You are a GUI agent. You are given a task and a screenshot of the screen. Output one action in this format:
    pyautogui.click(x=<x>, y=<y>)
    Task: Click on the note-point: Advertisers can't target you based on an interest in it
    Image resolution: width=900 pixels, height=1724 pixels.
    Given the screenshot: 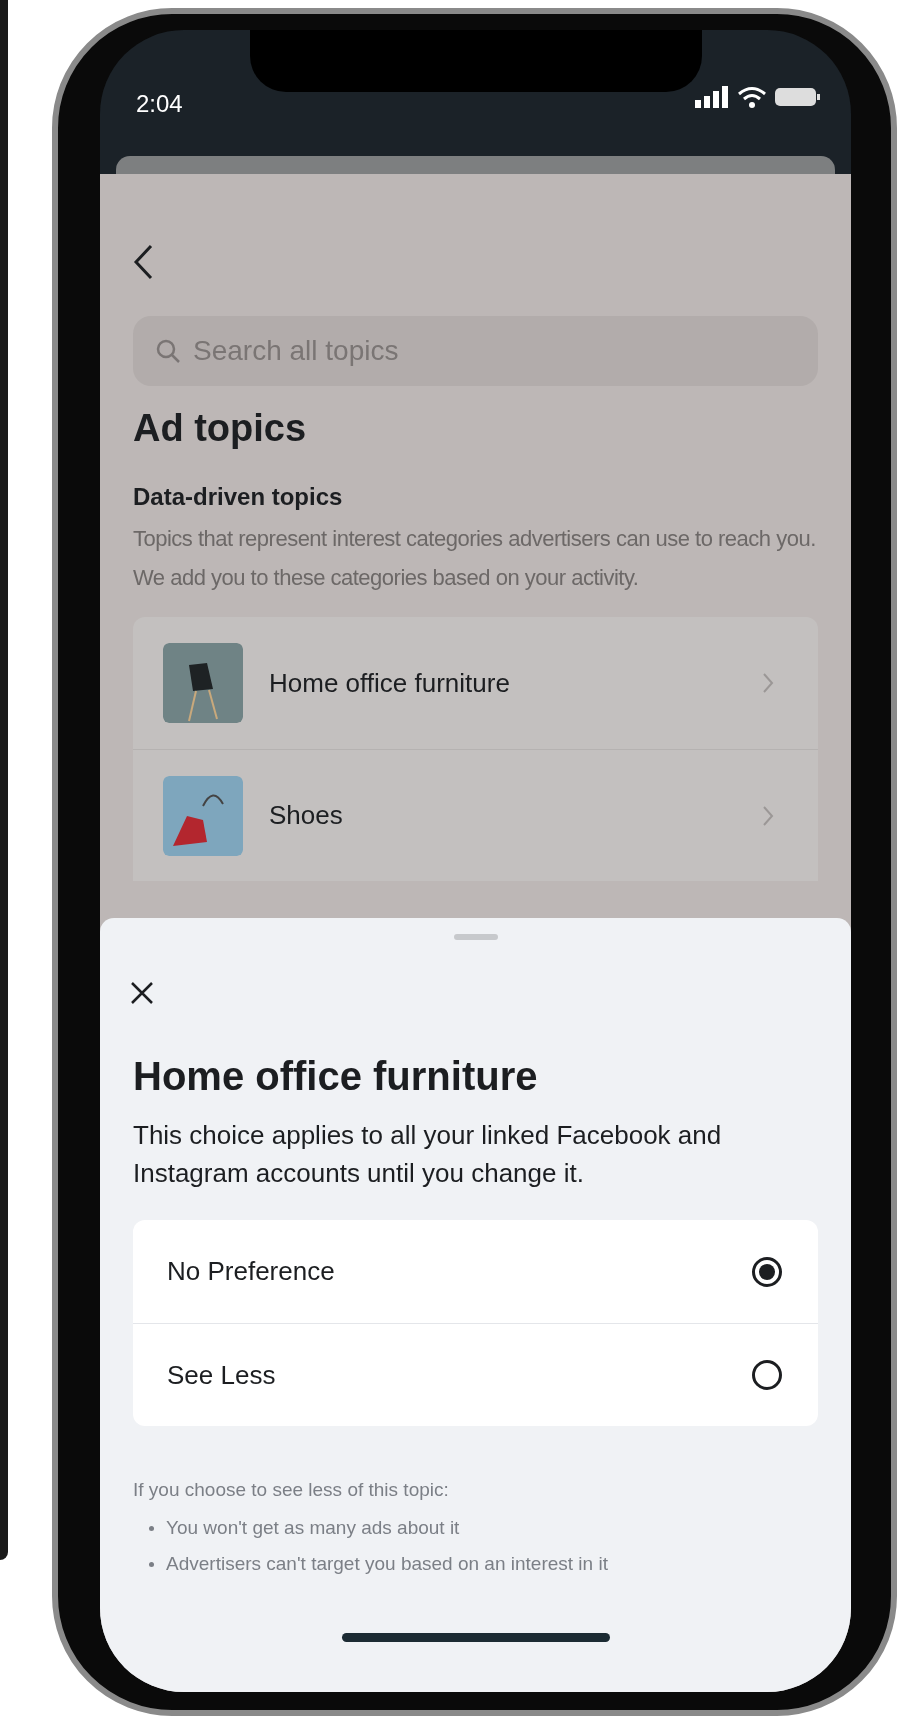 What is the action you would take?
    pyautogui.click(x=387, y=1564)
    